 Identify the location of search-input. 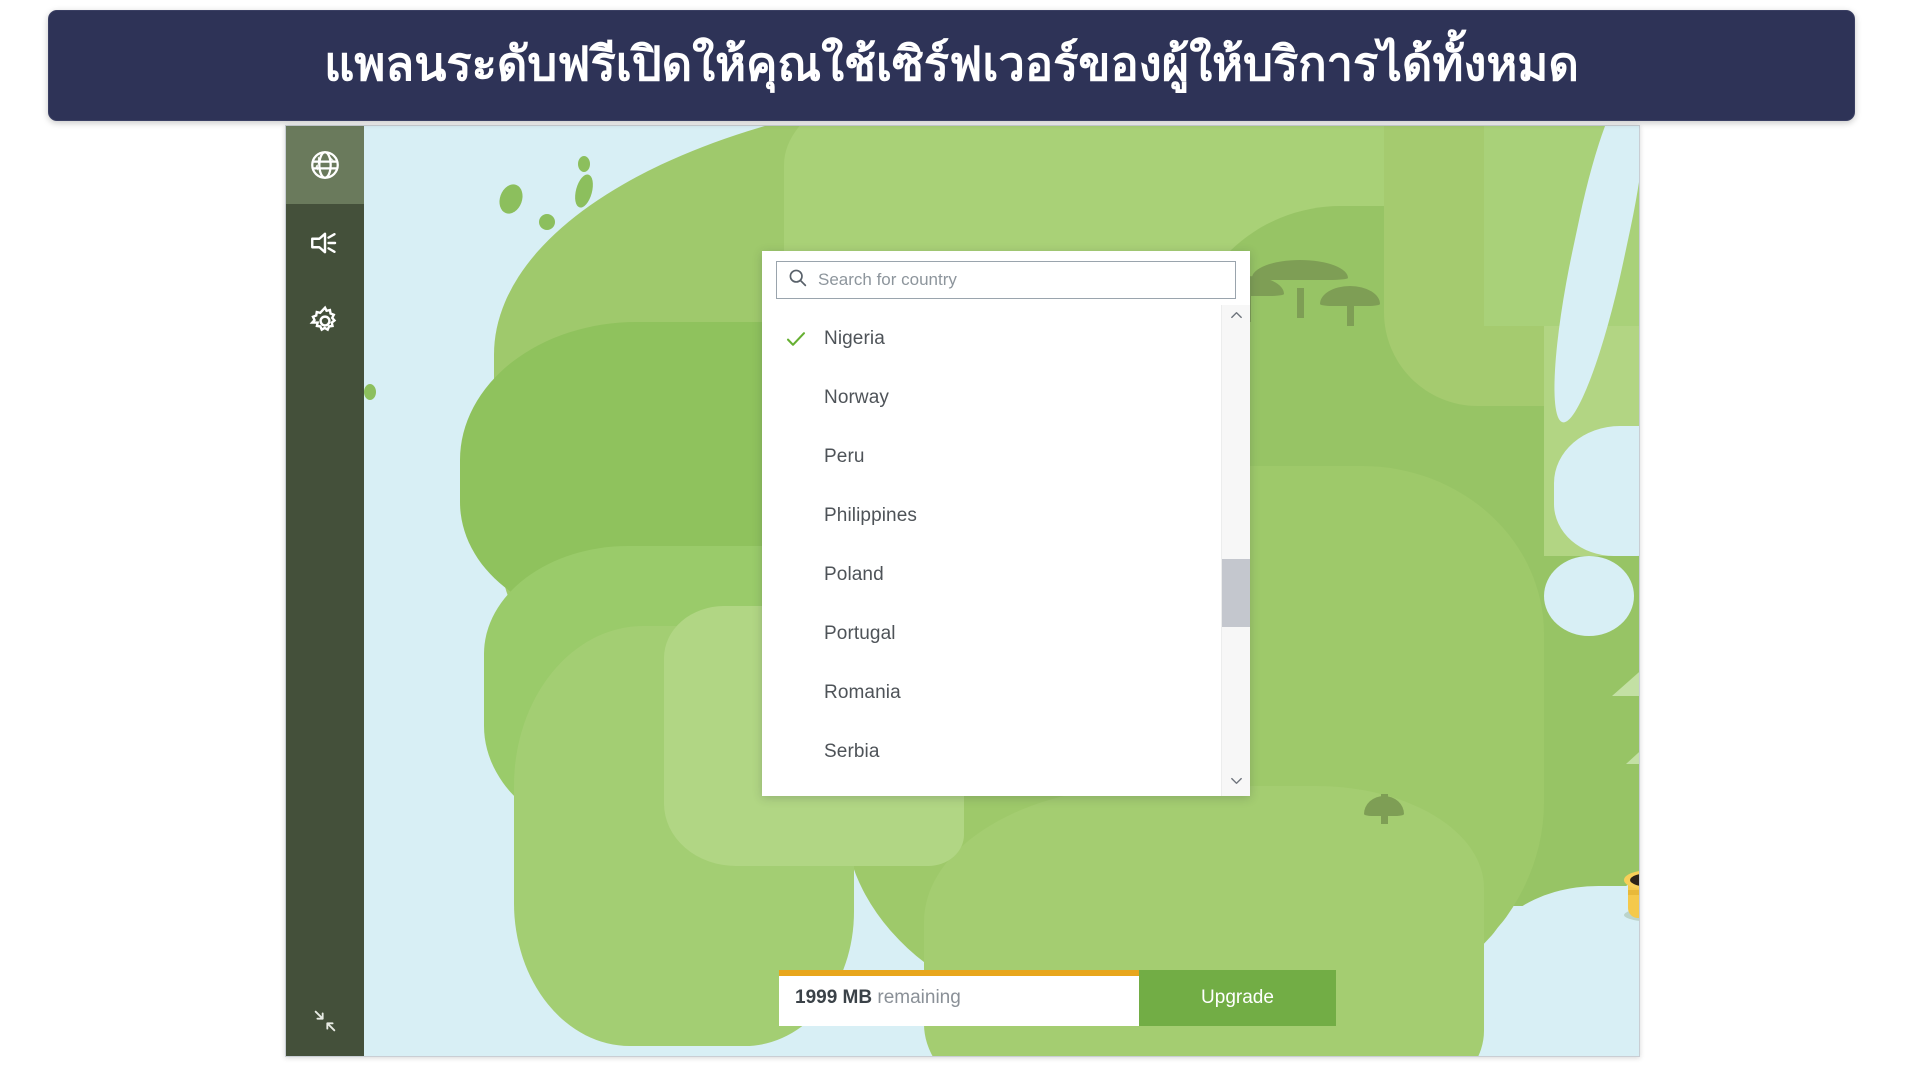
(1021, 280).